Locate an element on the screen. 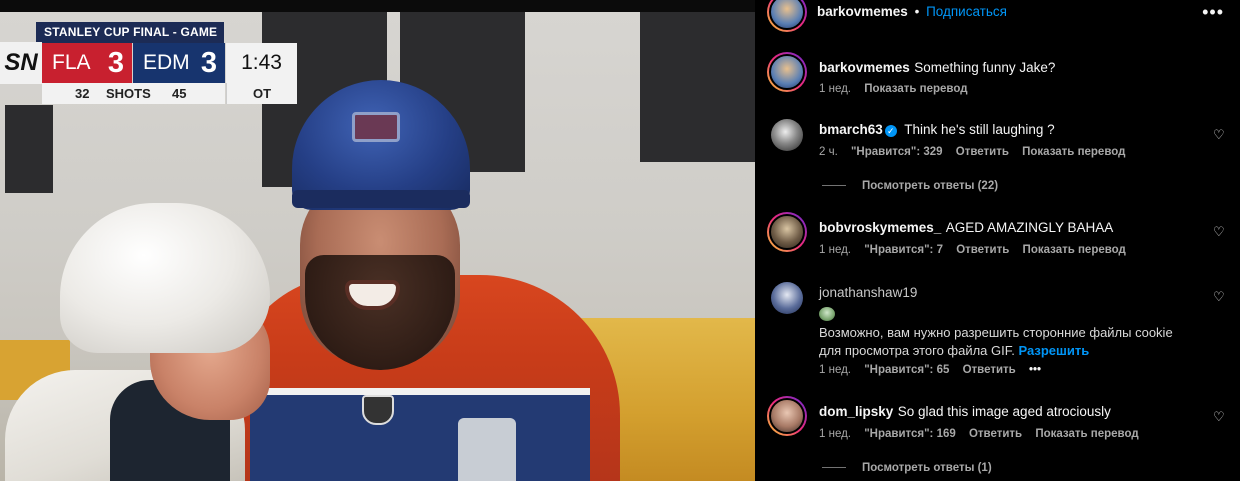 The height and width of the screenshot is (481, 1240). comment-2-body: bmarch63 ✓ Think he's still laughing ? is located at coordinates (937, 130).